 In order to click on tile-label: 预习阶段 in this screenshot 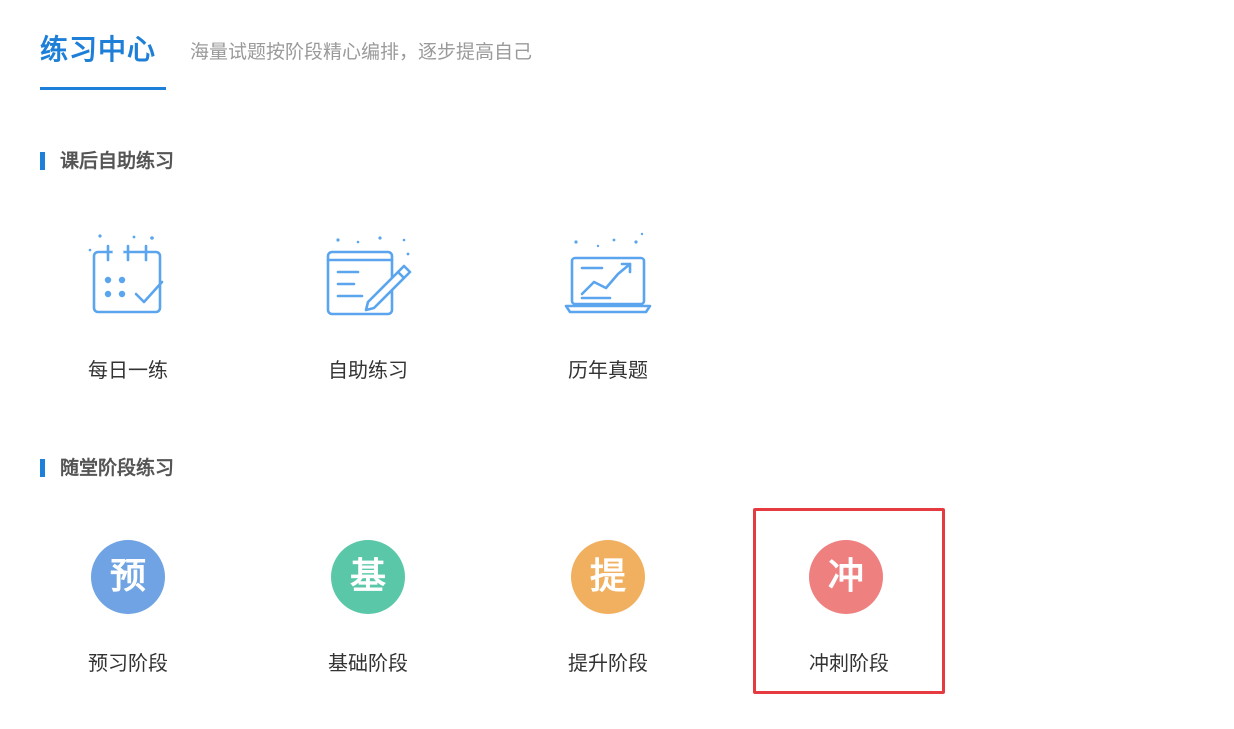, I will do `click(128, 663)`.